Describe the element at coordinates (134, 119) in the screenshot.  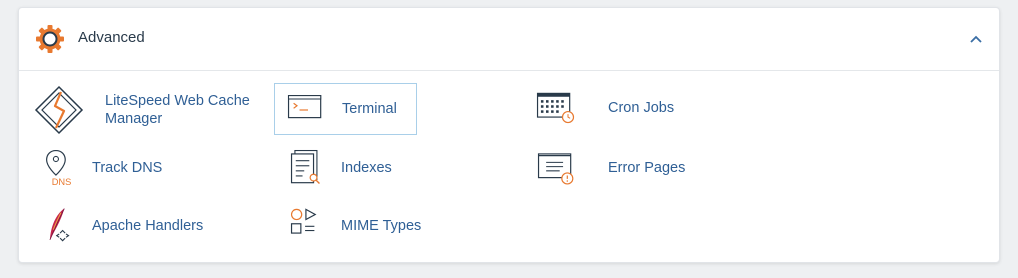
I see `tool-label-line2: Manager` at that location.